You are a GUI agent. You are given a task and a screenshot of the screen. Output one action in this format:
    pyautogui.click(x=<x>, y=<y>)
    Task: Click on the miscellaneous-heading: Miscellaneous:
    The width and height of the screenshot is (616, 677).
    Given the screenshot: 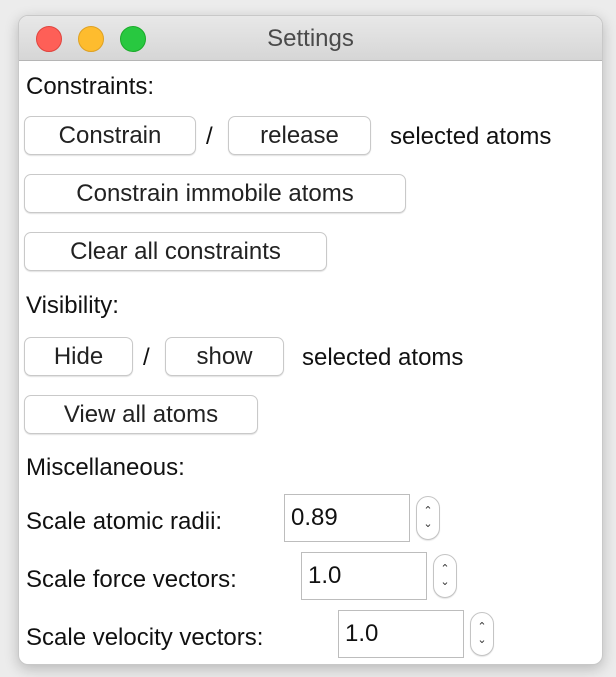 What is the action you would take?
    pyautogui.click(x=105, y=467)
    